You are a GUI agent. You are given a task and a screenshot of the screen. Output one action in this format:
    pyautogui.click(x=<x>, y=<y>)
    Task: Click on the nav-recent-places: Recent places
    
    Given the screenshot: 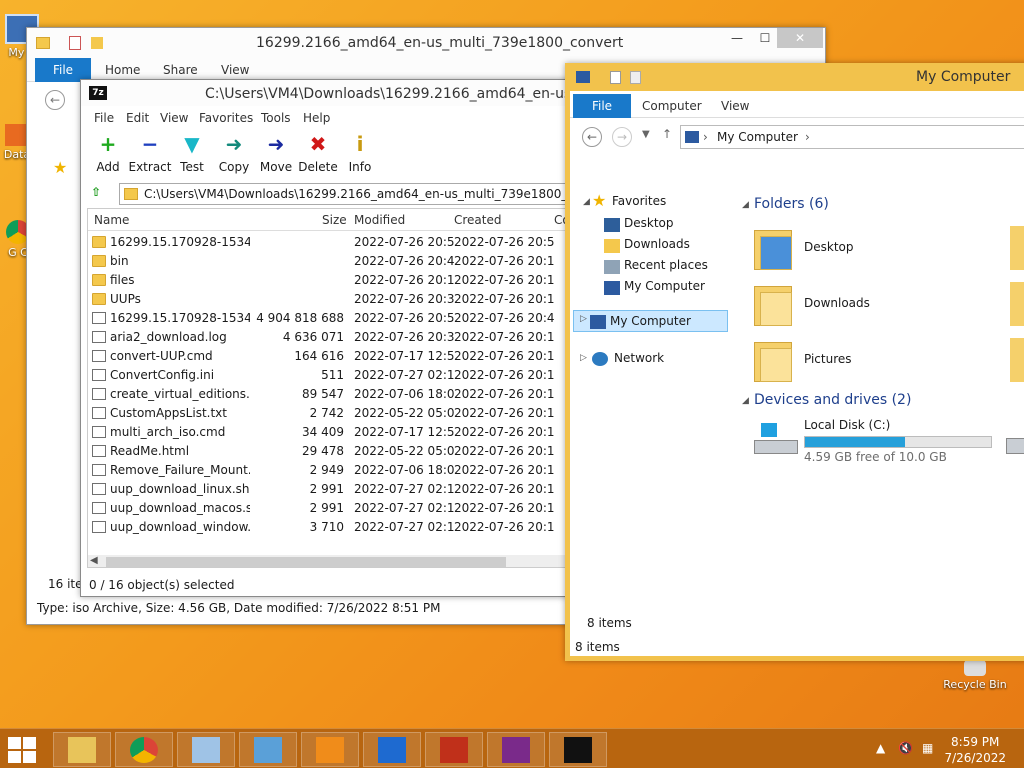 What is the action you would take?
    pyautogui.click(x=666, y=265)
    